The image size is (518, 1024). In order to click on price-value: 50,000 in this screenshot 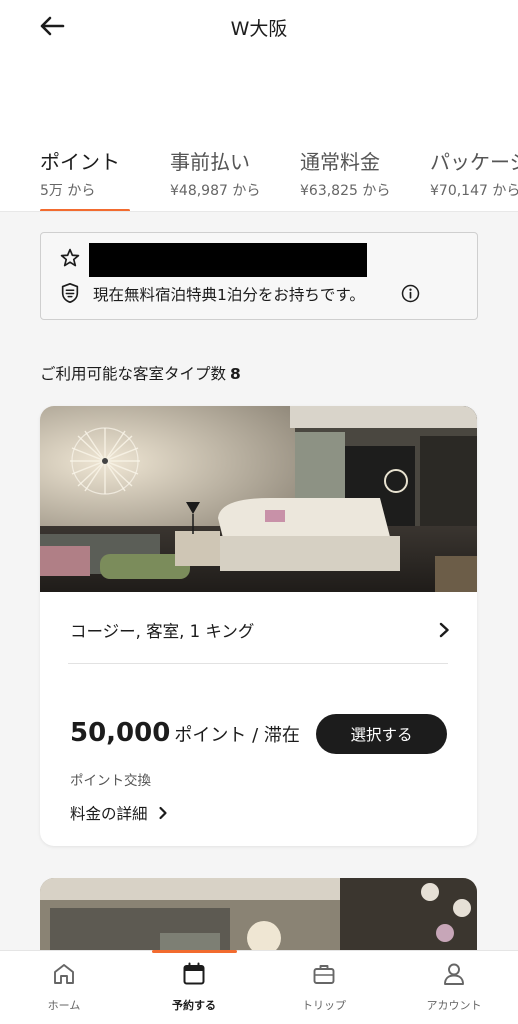, I will do `click(120, 733)`.